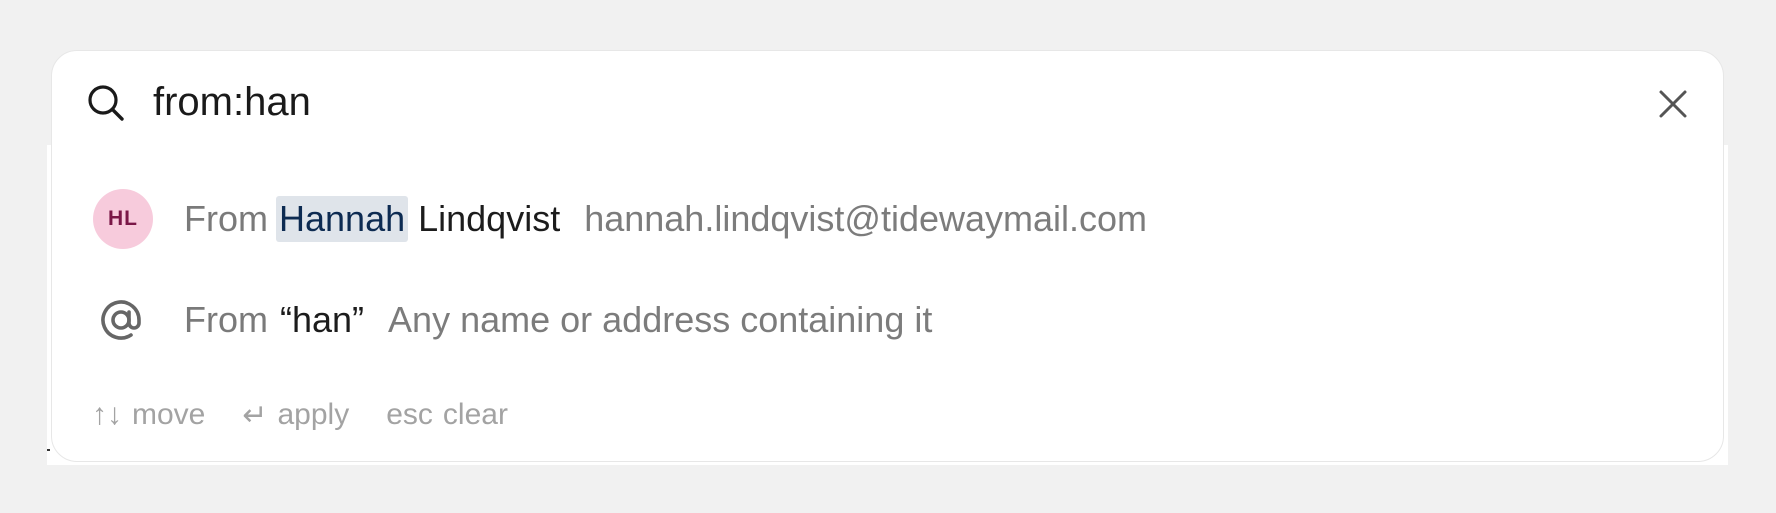 The image size is (1776, 513). I want to click on arrow-keys-icon: ↑↓, so click(107, 414).